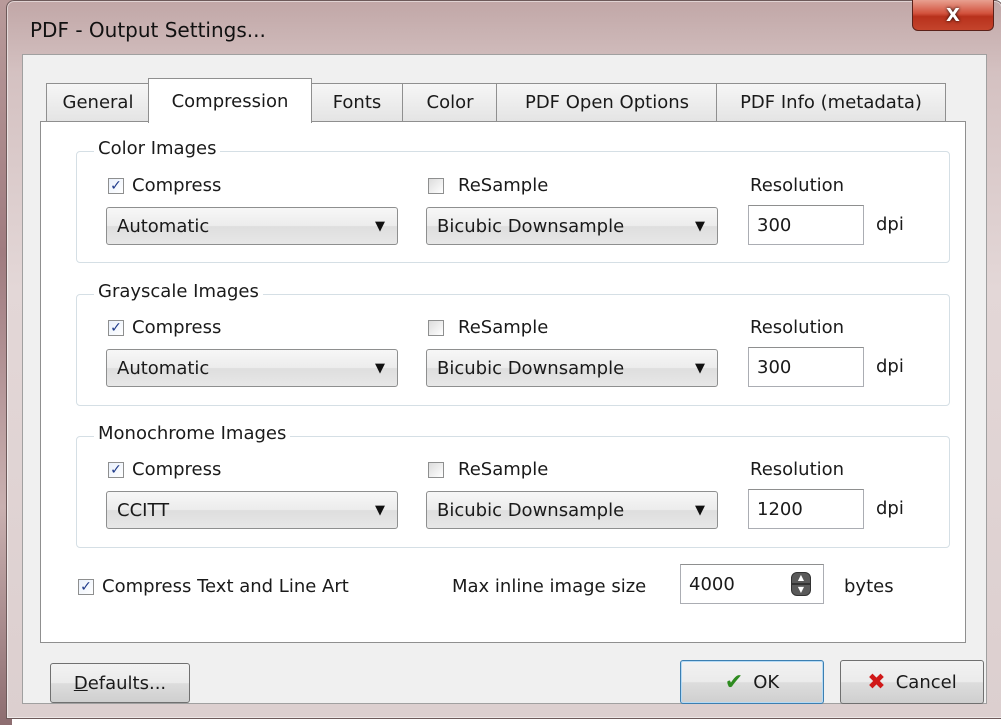 The width and height of the screenshot is (1001, 725). I want to click on monochrome-resolution-label: Resolution, so click(797, 469).